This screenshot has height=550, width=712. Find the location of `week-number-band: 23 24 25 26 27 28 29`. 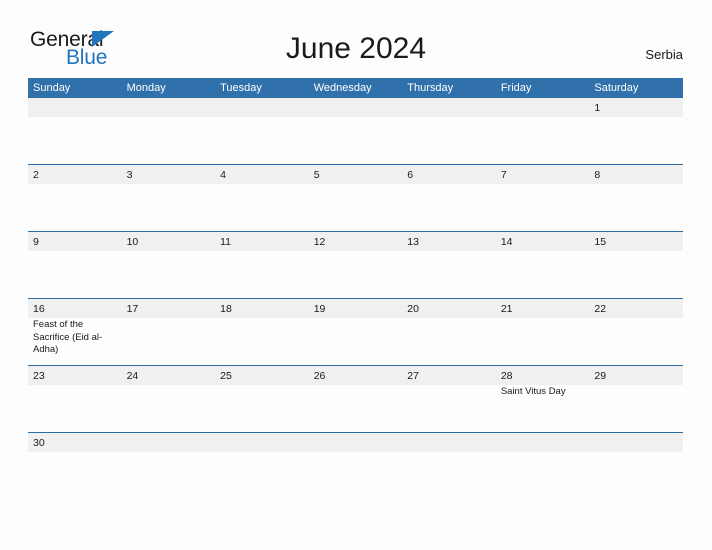

week-number-band: 23 24 25 26 27 28 29 is located at coordinates (355, 375).